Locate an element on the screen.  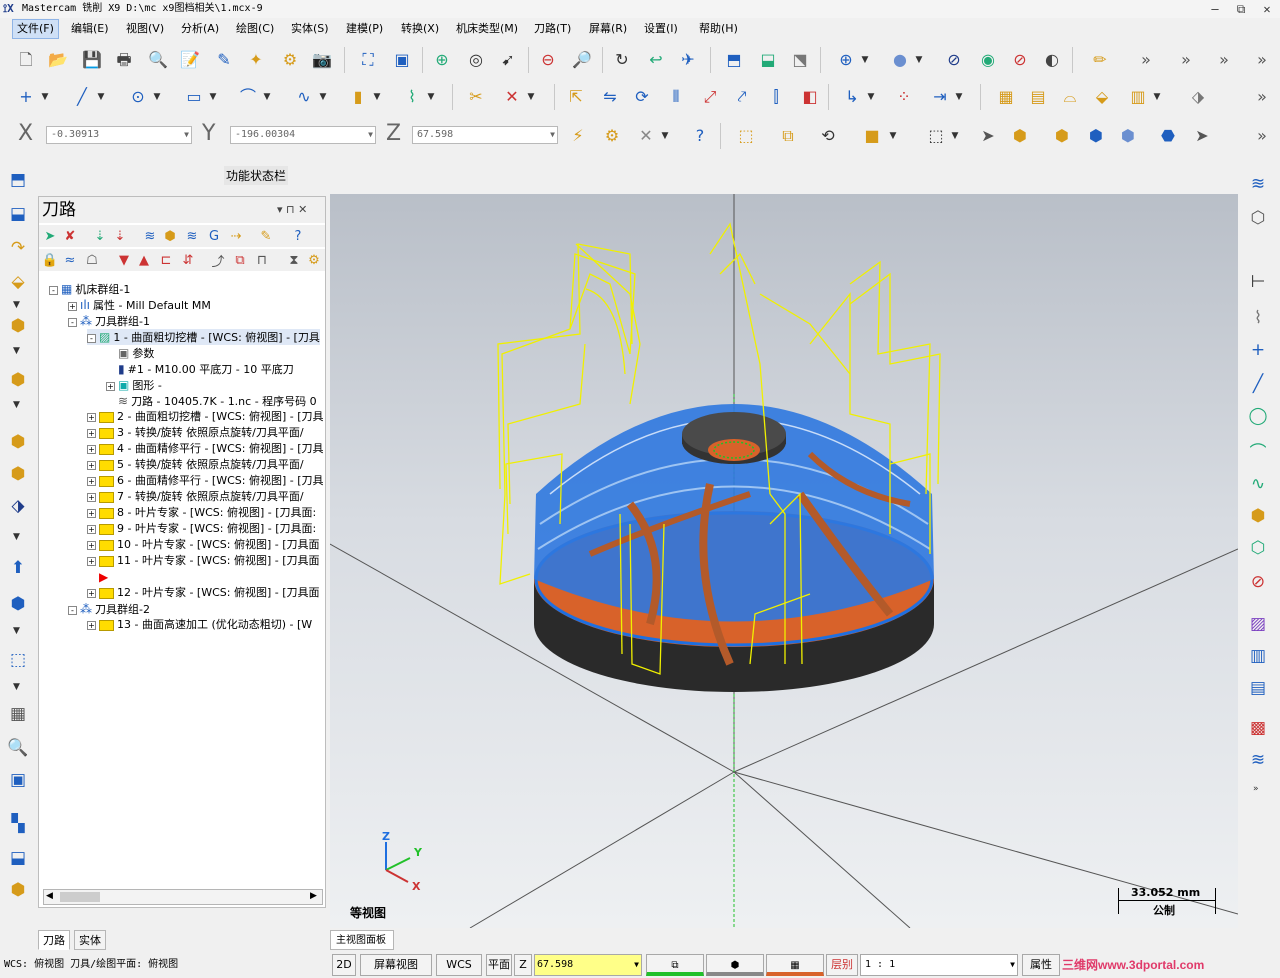
select-solid-dropdown-icon: ▼ is located at coordinates (893, 136).